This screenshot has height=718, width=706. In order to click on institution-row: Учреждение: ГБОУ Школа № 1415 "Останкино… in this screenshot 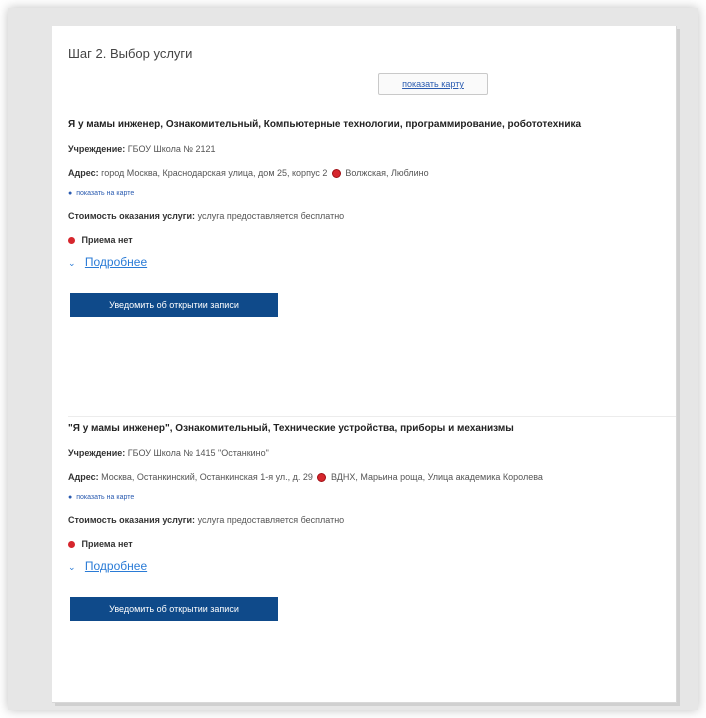, I will do `click(368, 453)`.